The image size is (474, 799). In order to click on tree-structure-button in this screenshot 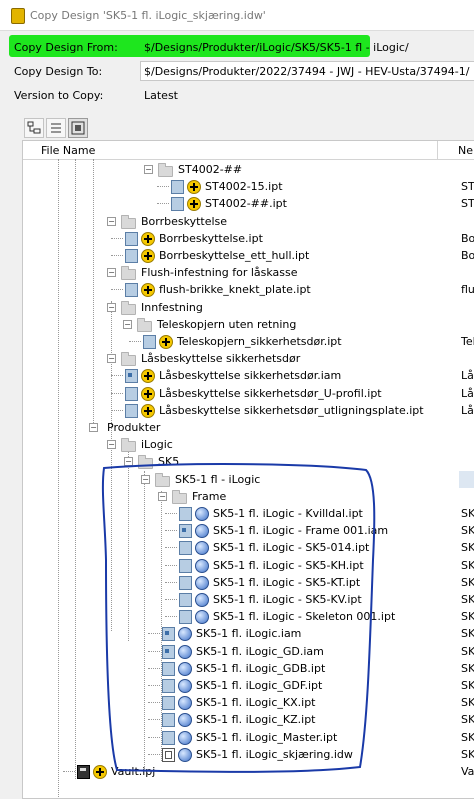, I will do `click(34, 128)`.